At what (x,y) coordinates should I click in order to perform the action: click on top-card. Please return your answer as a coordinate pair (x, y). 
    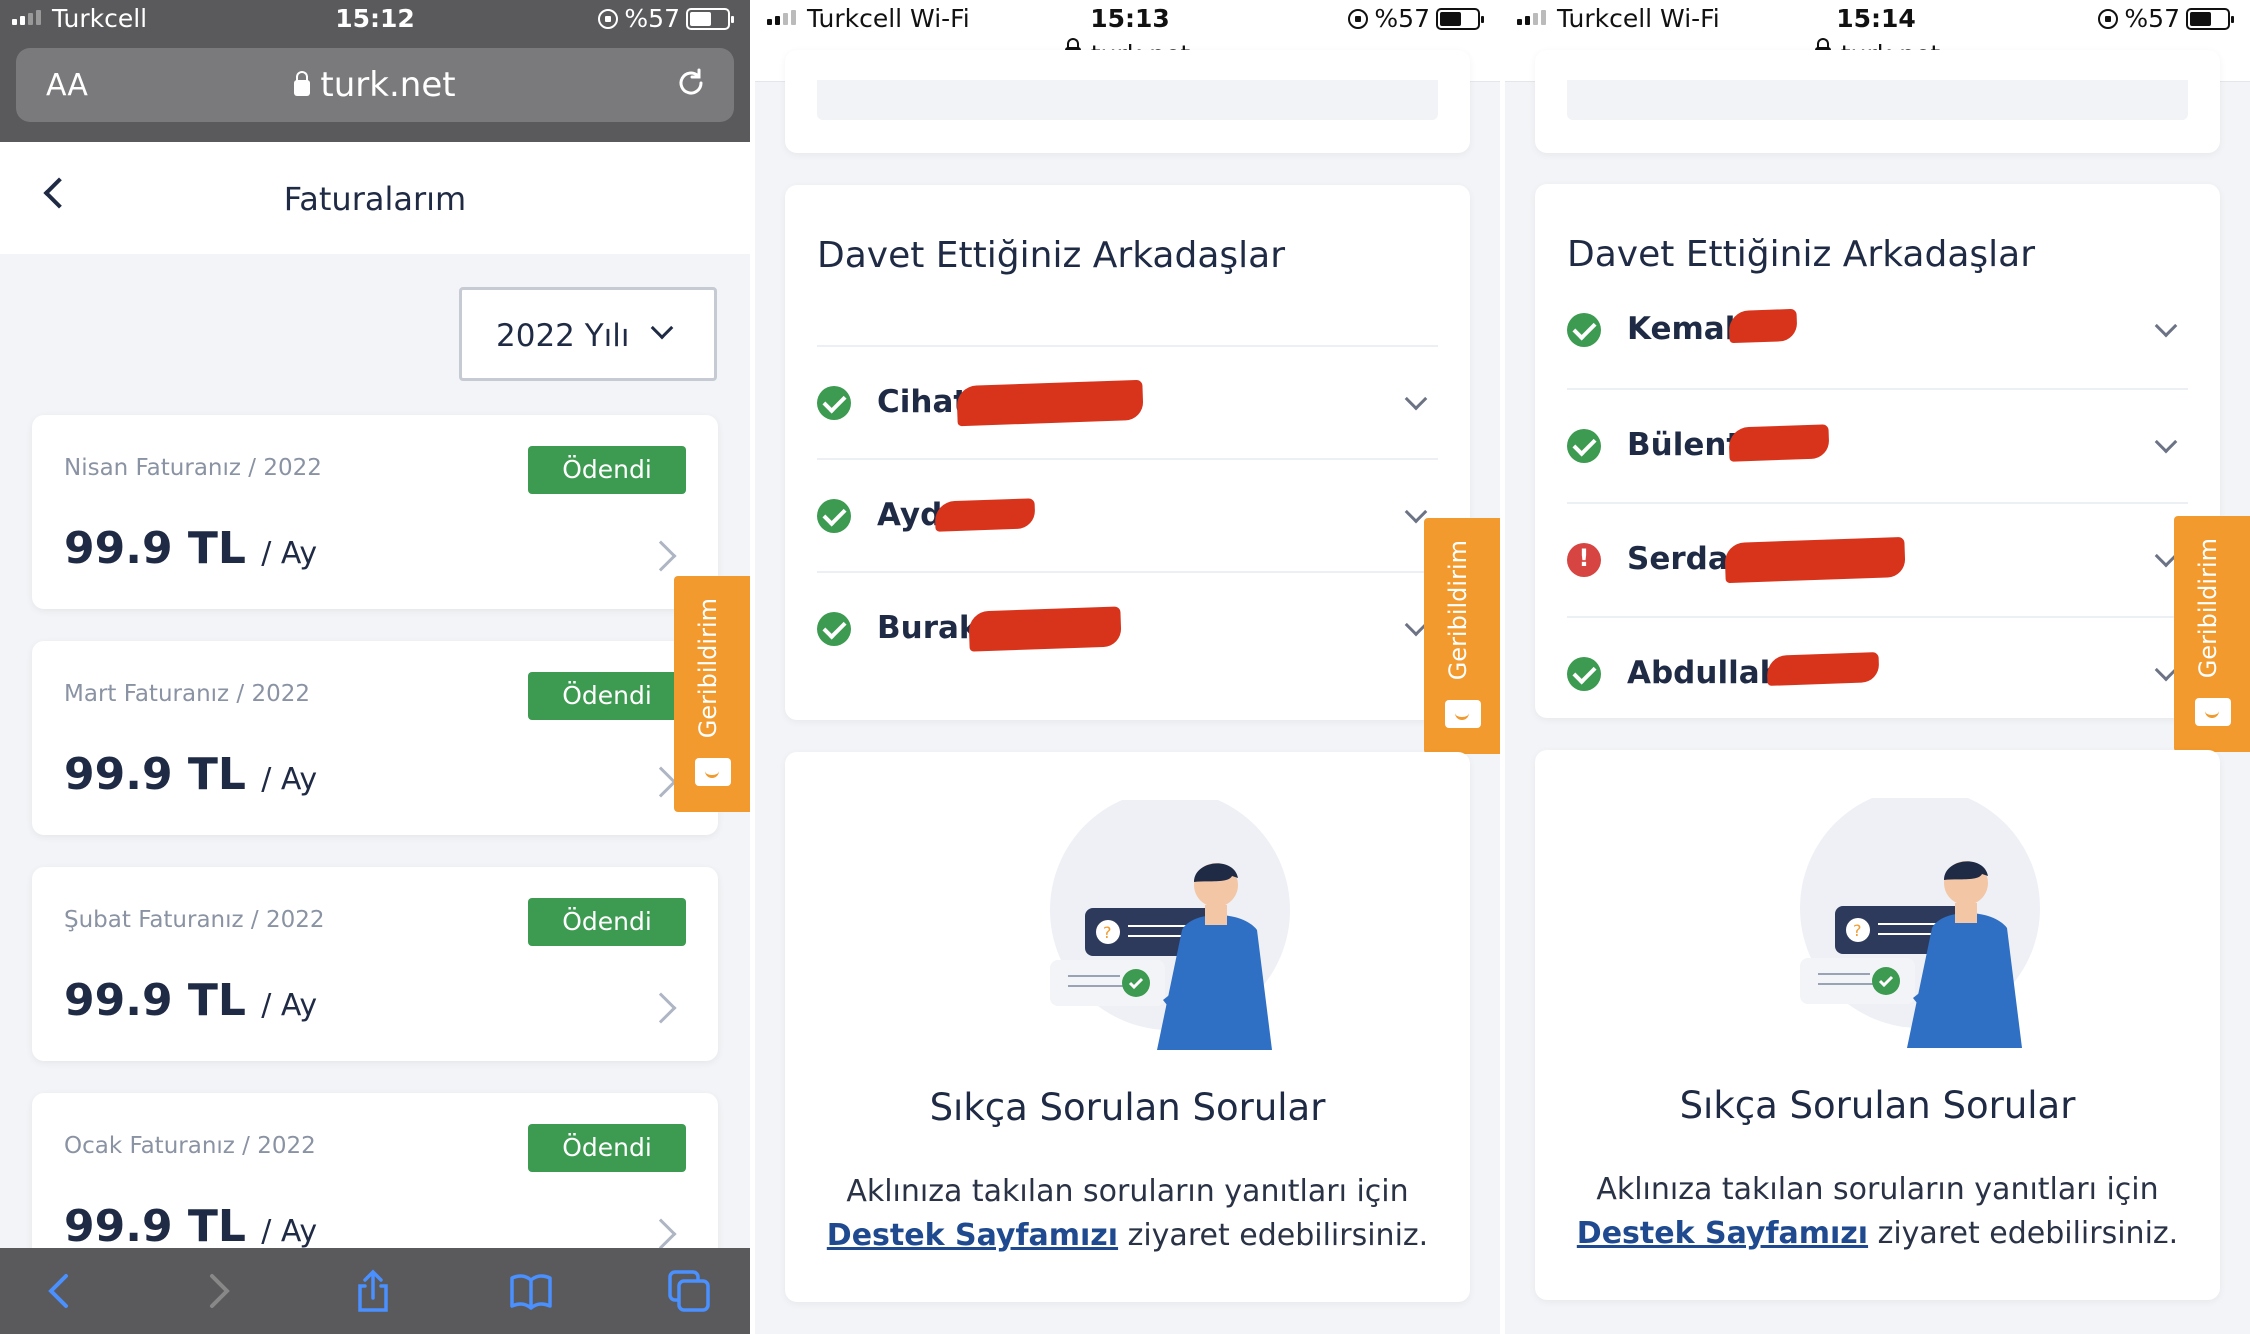
    Looking at the image, I should click on (1877, 101).